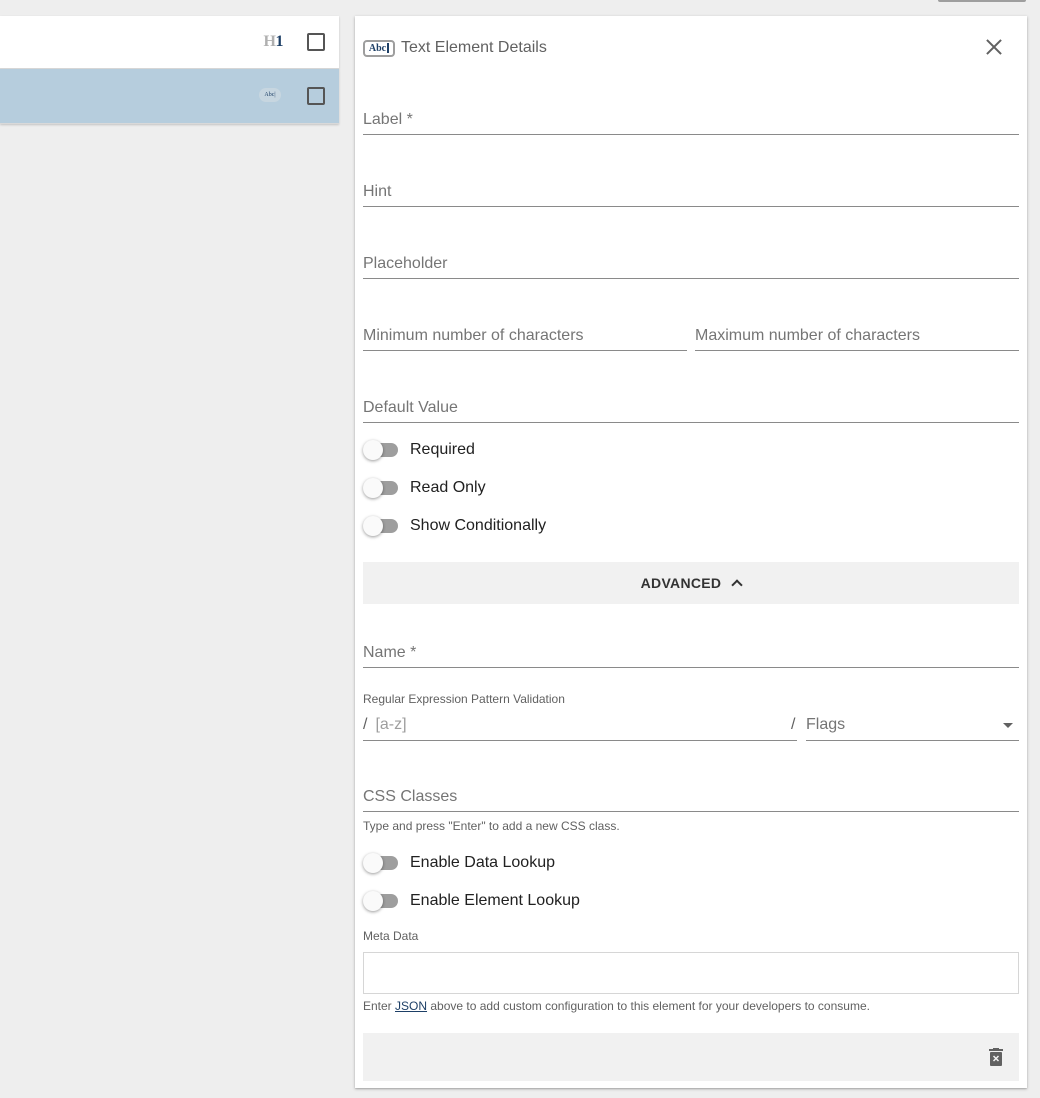  I want to click on meta-data-input, so click(691, 973).